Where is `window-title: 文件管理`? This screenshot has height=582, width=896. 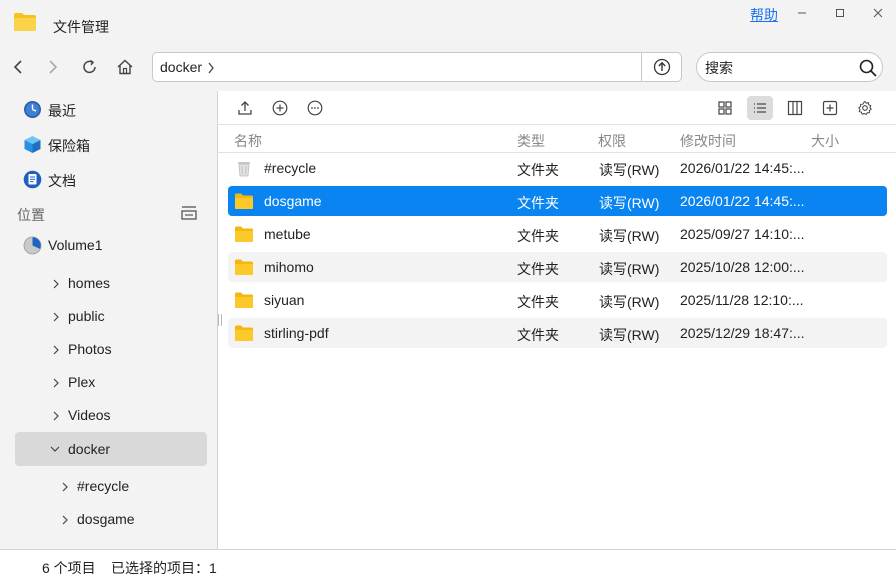 window-title: 文件管理 is located at coordinates (81, 27).